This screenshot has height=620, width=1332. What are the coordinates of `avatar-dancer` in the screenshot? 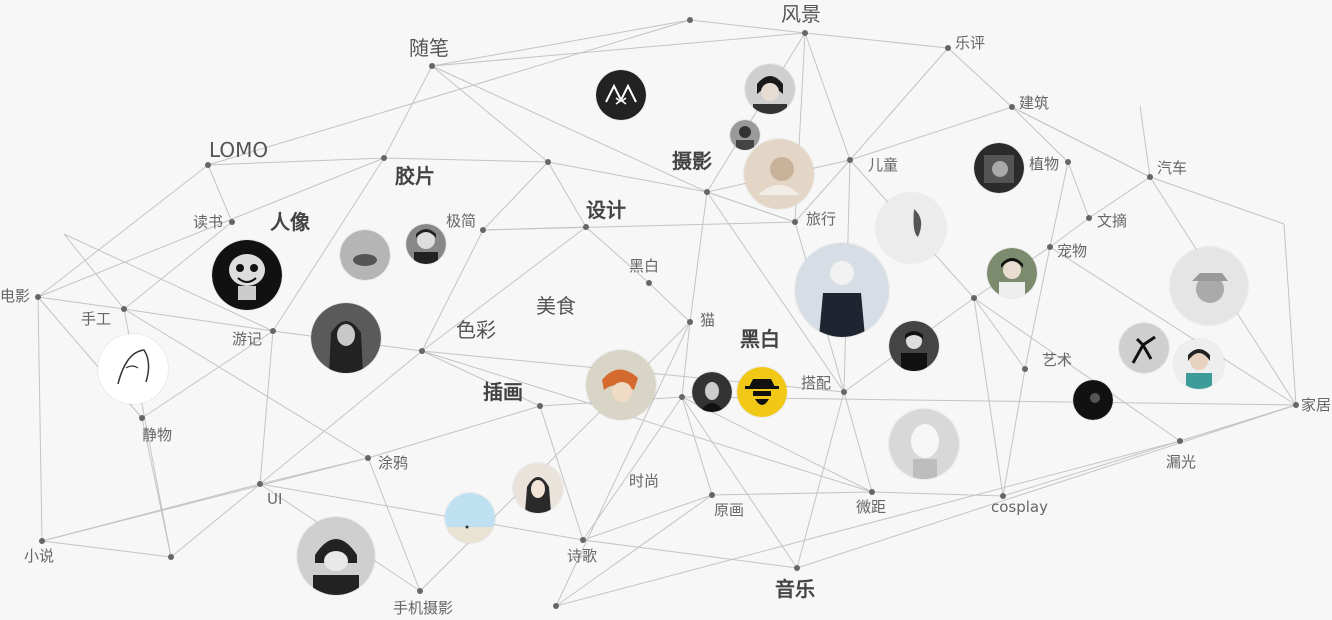 It's located at (1144, 348).